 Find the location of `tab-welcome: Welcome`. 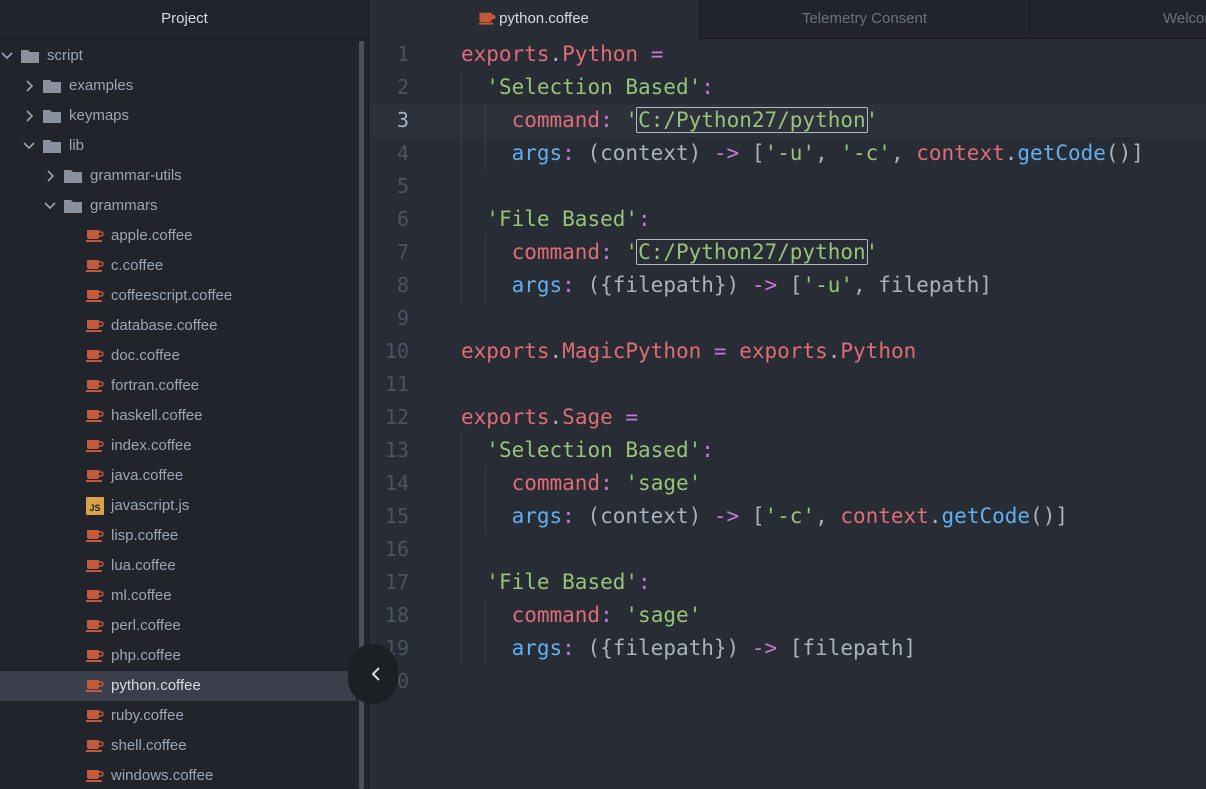

tab-welcome: Welcome is located at coordinates (1118, 19).